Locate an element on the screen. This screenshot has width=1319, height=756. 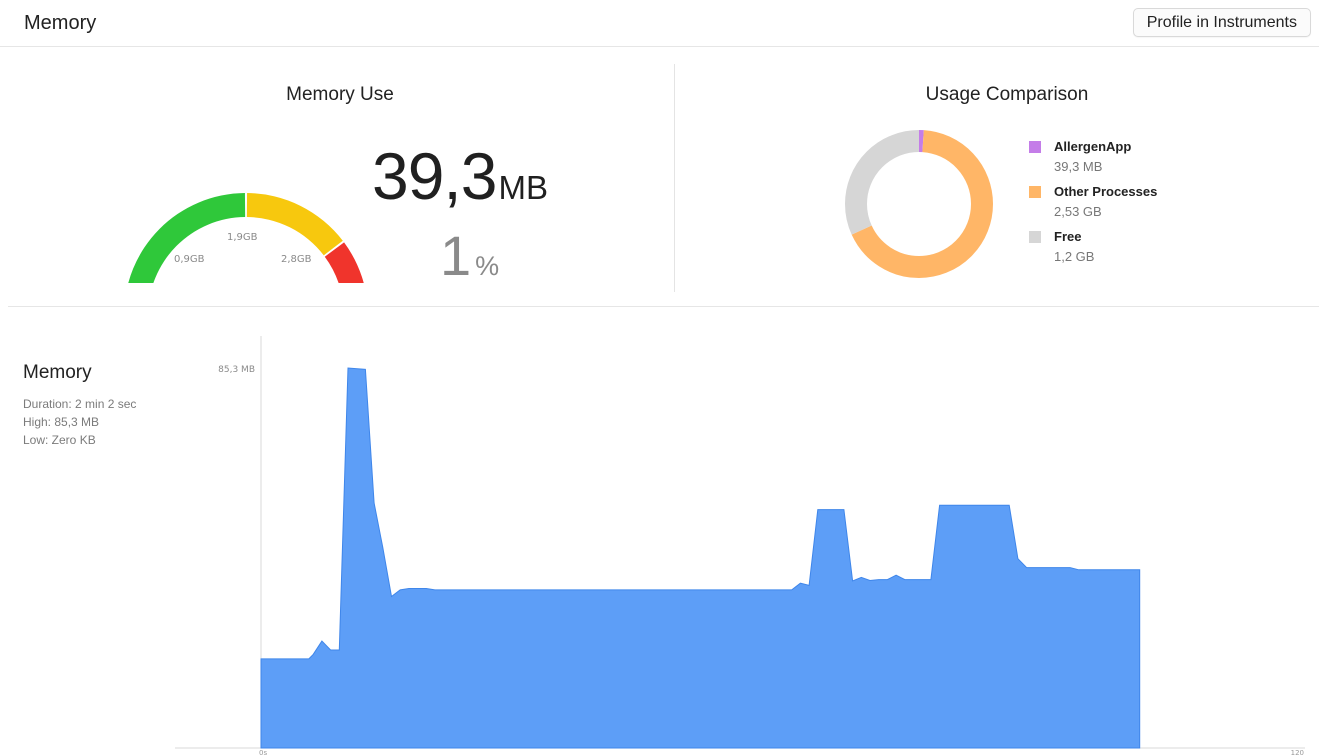
y-max-tick-label: 85,3 MB is located at coordinates (236, 370).